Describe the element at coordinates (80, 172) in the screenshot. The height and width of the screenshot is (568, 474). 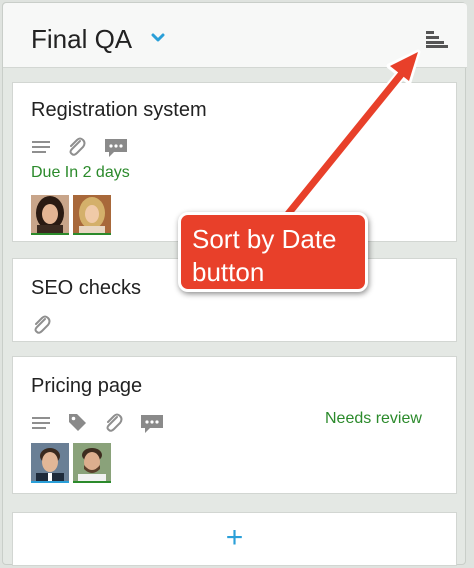
I see `due-date-label: Due In 2 days` at that location.